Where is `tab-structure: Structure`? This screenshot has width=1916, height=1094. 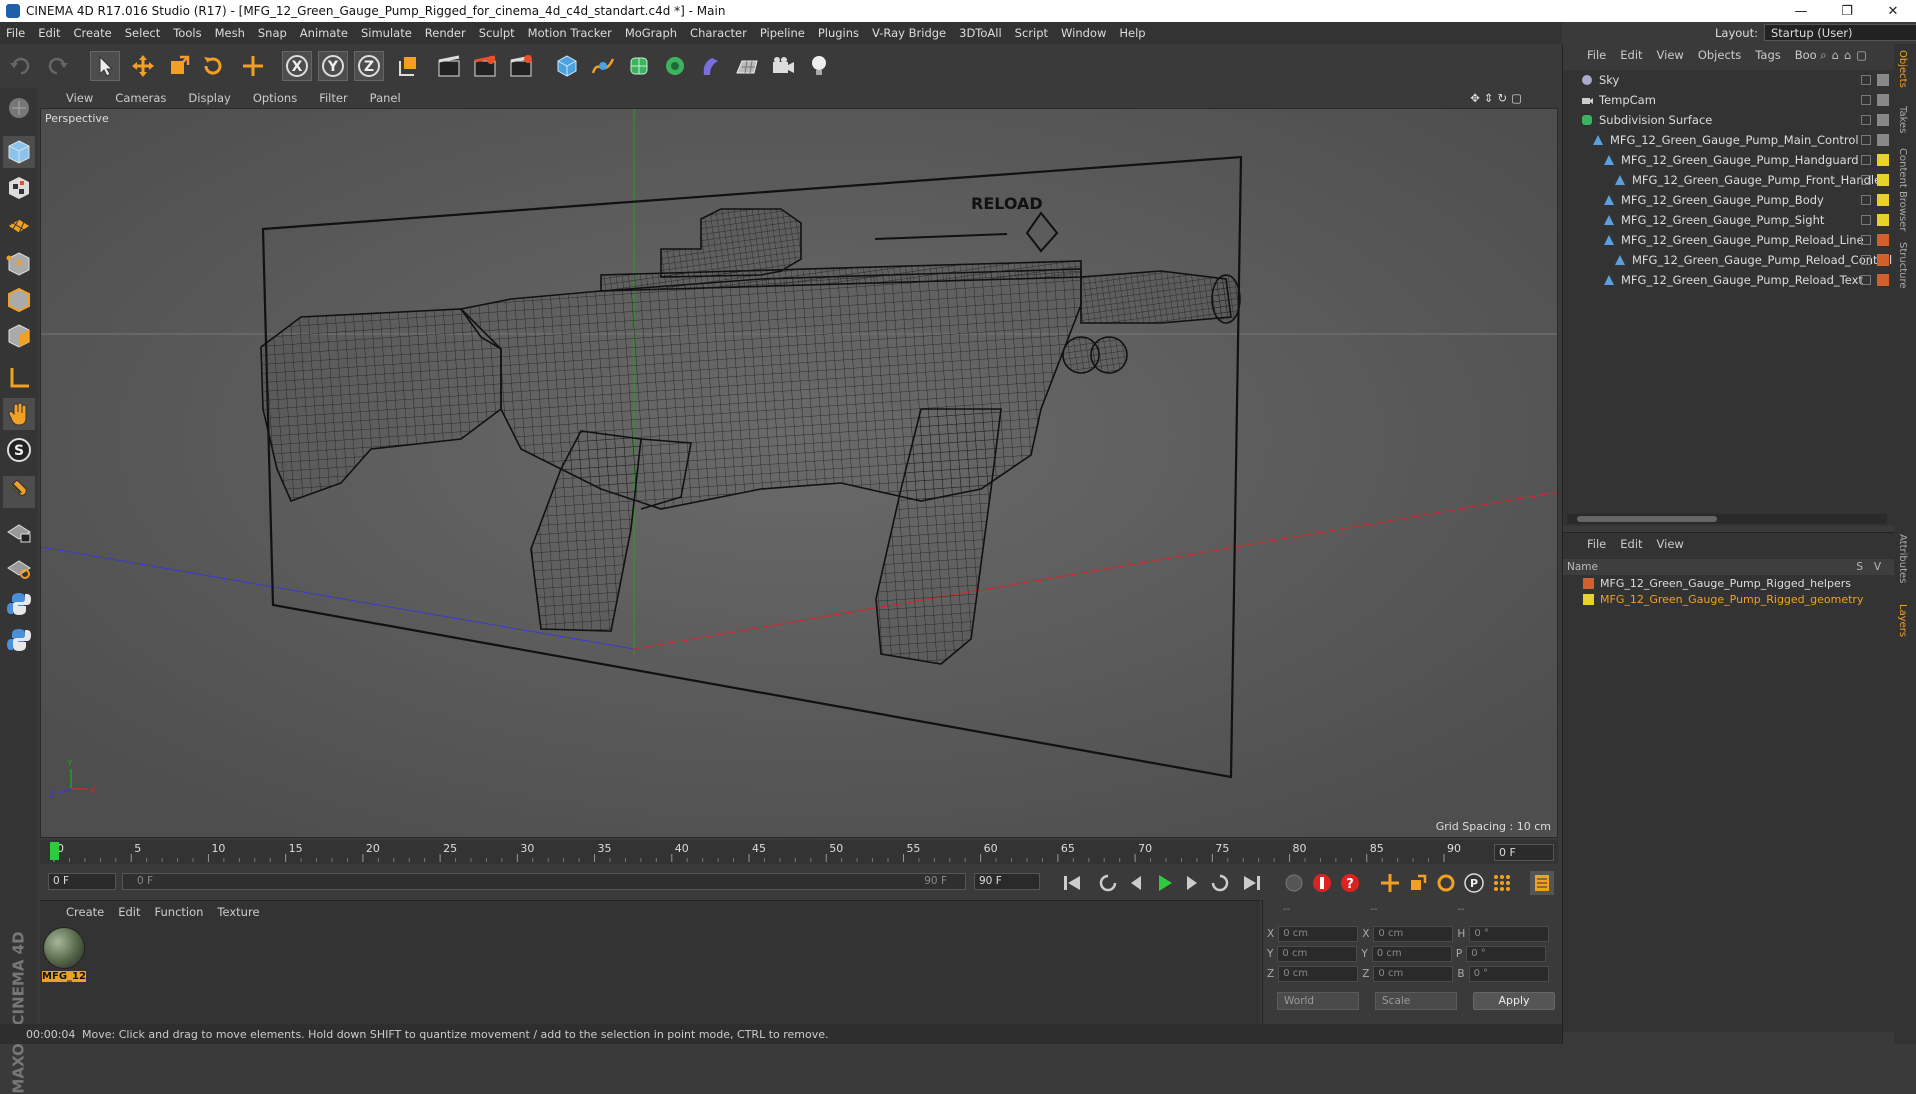 tab-structure: Structure is located at coordinates (1902, 265).